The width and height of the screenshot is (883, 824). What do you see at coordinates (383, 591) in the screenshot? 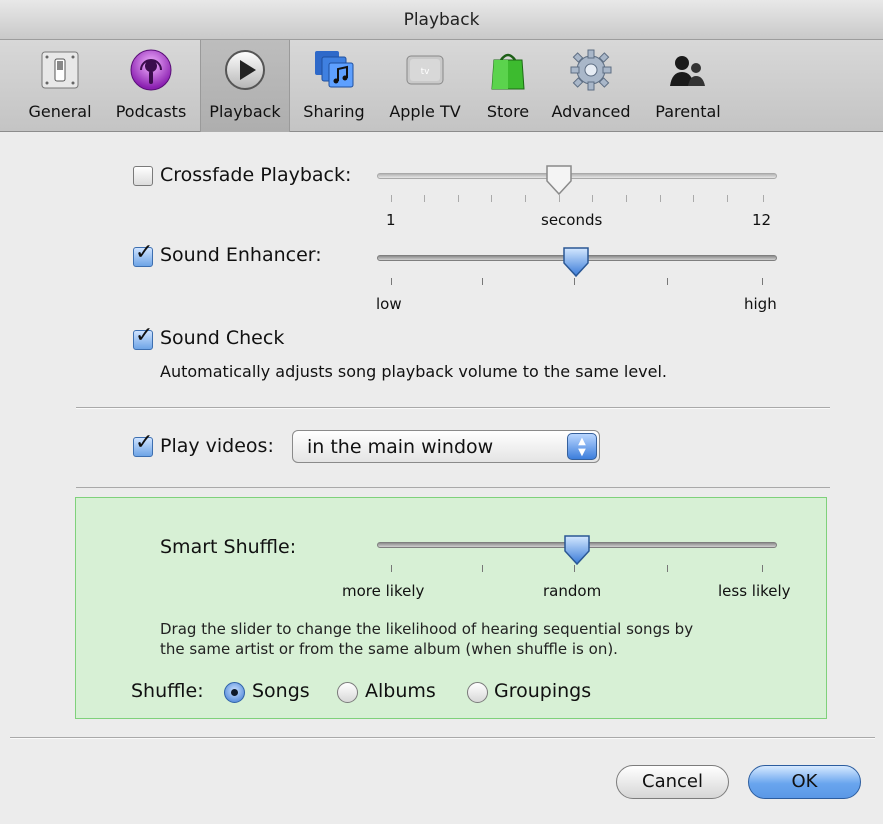
I see `smart-shuffle-left-label: more likely` at bounding box center [383, 591].